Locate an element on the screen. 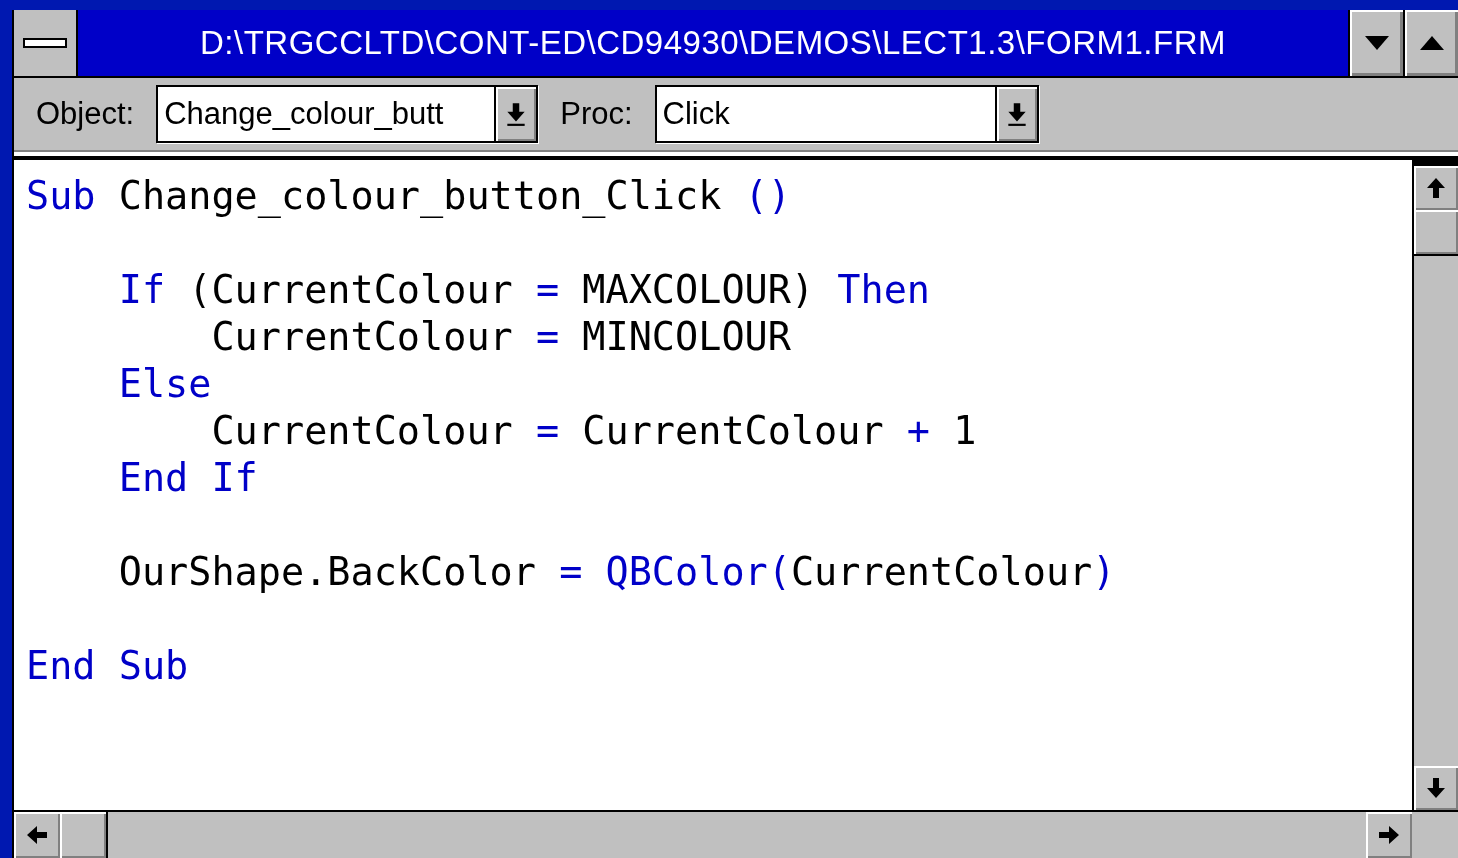 The image size is (1458, 858). left-arrow-icon is located at coordinates (37, 835).